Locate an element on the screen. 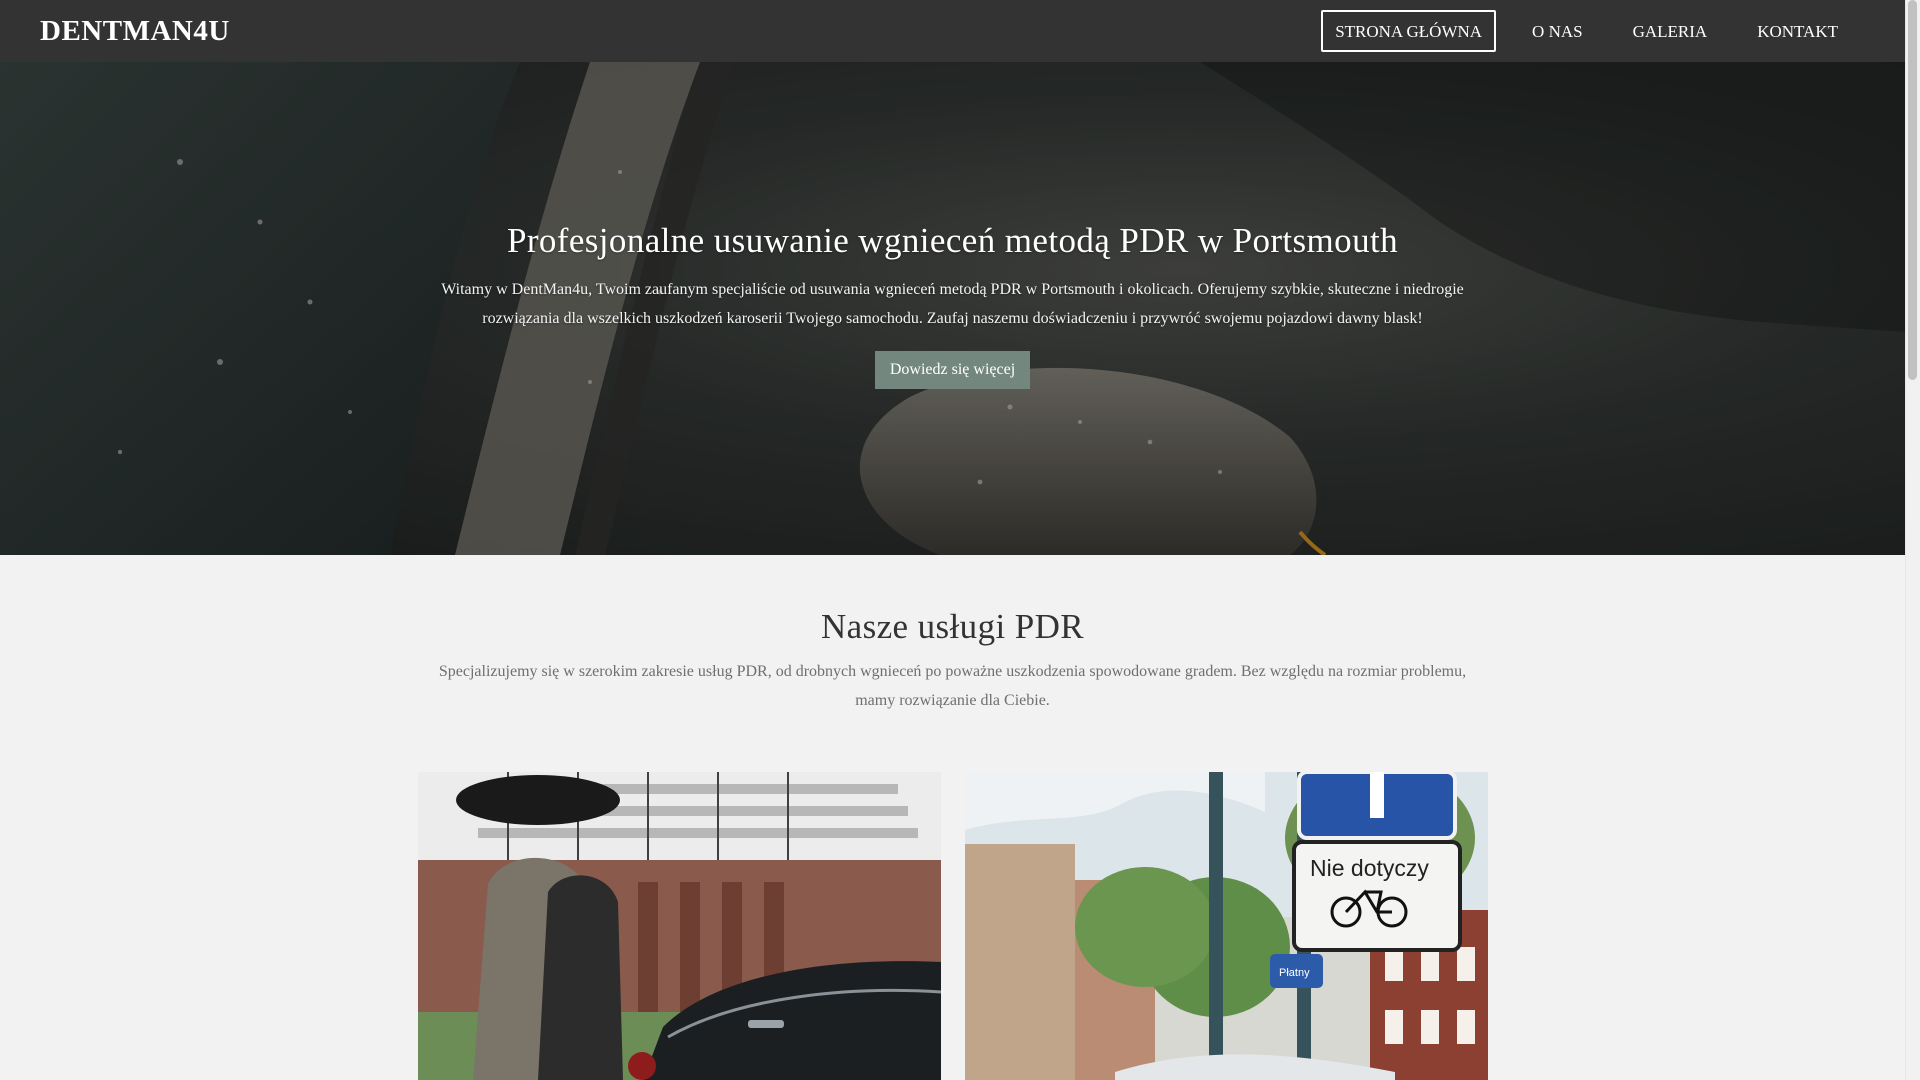 The height and width of the screenshot is (1080, 1920). main-navigation: STRONA GŁÓWNA O NAS GALERIA KONTAKT is located at coordinates (1586, 31).